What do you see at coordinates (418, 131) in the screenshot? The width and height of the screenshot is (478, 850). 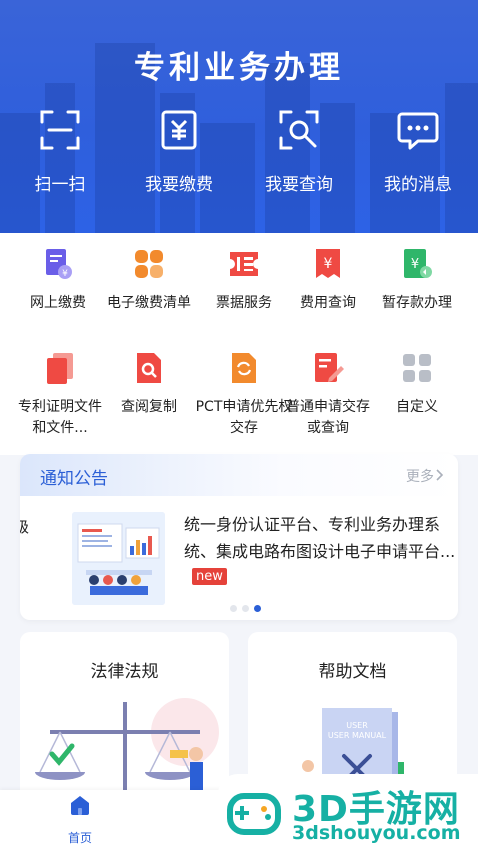 I see `message-icon` at bounding box center [418, 131].